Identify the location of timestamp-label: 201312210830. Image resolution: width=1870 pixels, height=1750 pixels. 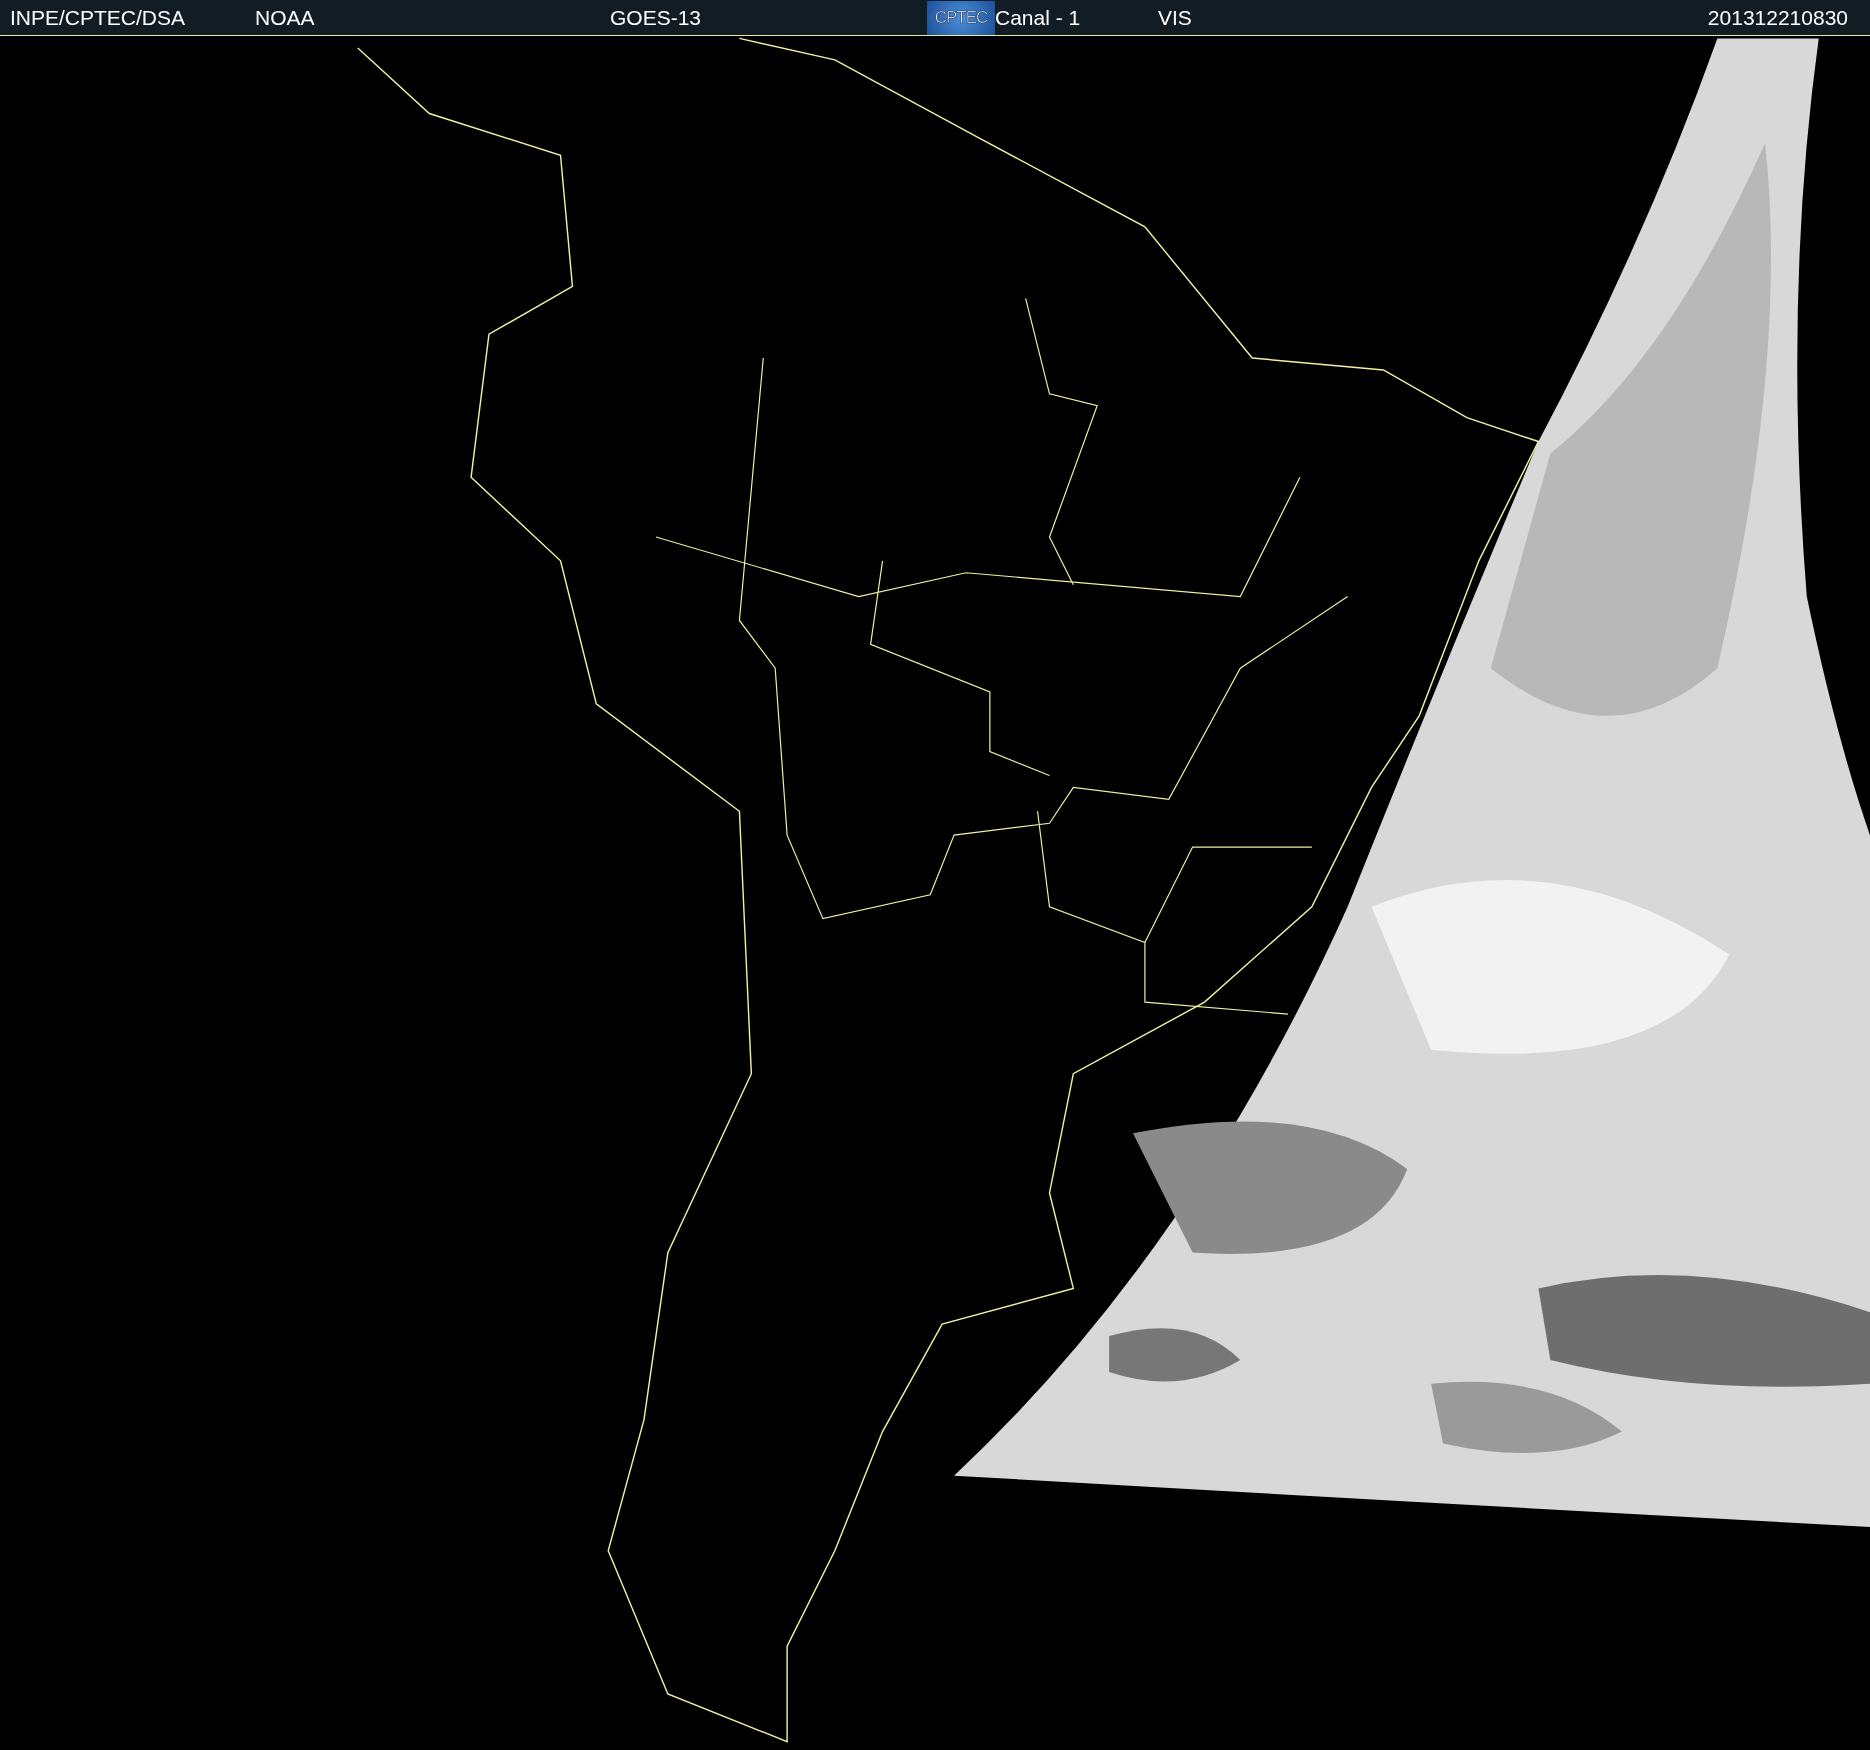
(1777, 17).